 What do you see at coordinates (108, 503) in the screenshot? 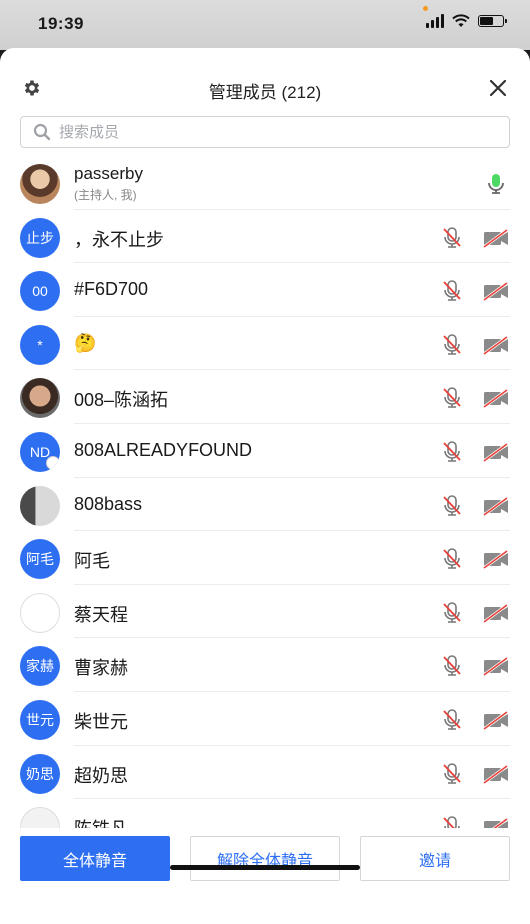
I see `member-name: 808bass` at bounding box center [108, 503].